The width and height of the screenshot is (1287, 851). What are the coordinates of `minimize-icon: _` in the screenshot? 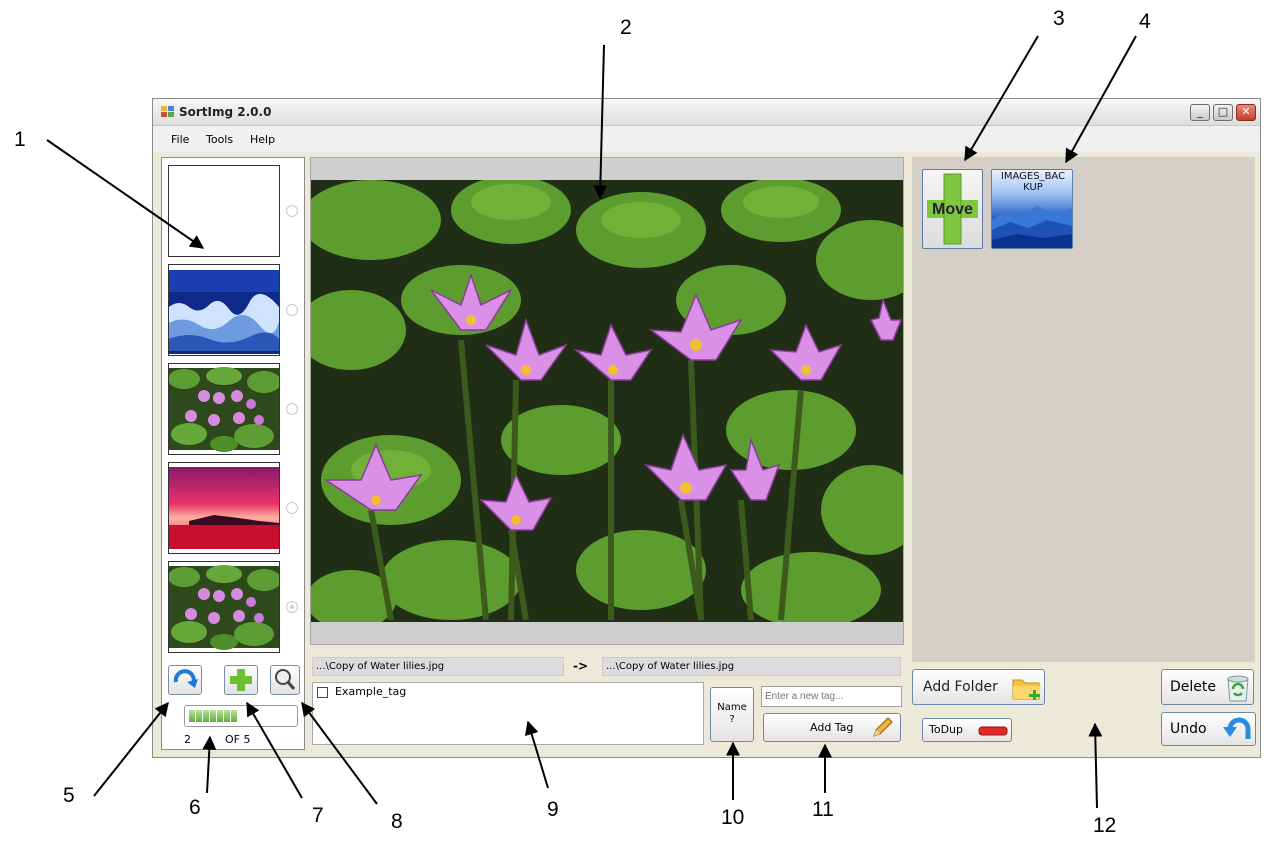 It's located at (1200, 111).